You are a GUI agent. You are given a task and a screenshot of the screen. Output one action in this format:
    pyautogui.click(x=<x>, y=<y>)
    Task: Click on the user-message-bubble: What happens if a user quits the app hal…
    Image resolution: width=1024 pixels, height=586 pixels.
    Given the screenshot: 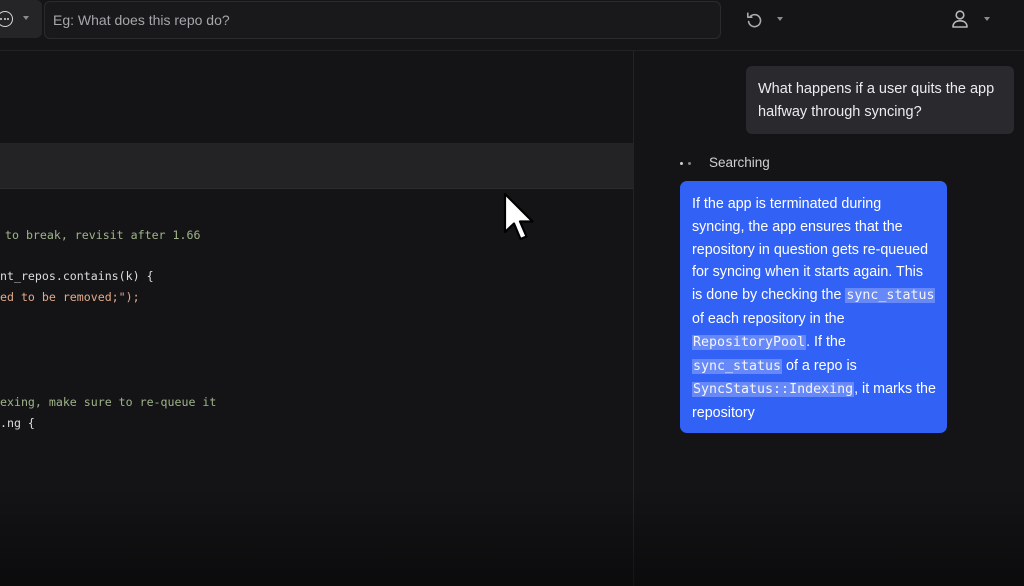 What is the action you would take?
    pyautogui.click(x=880, y=100)
    